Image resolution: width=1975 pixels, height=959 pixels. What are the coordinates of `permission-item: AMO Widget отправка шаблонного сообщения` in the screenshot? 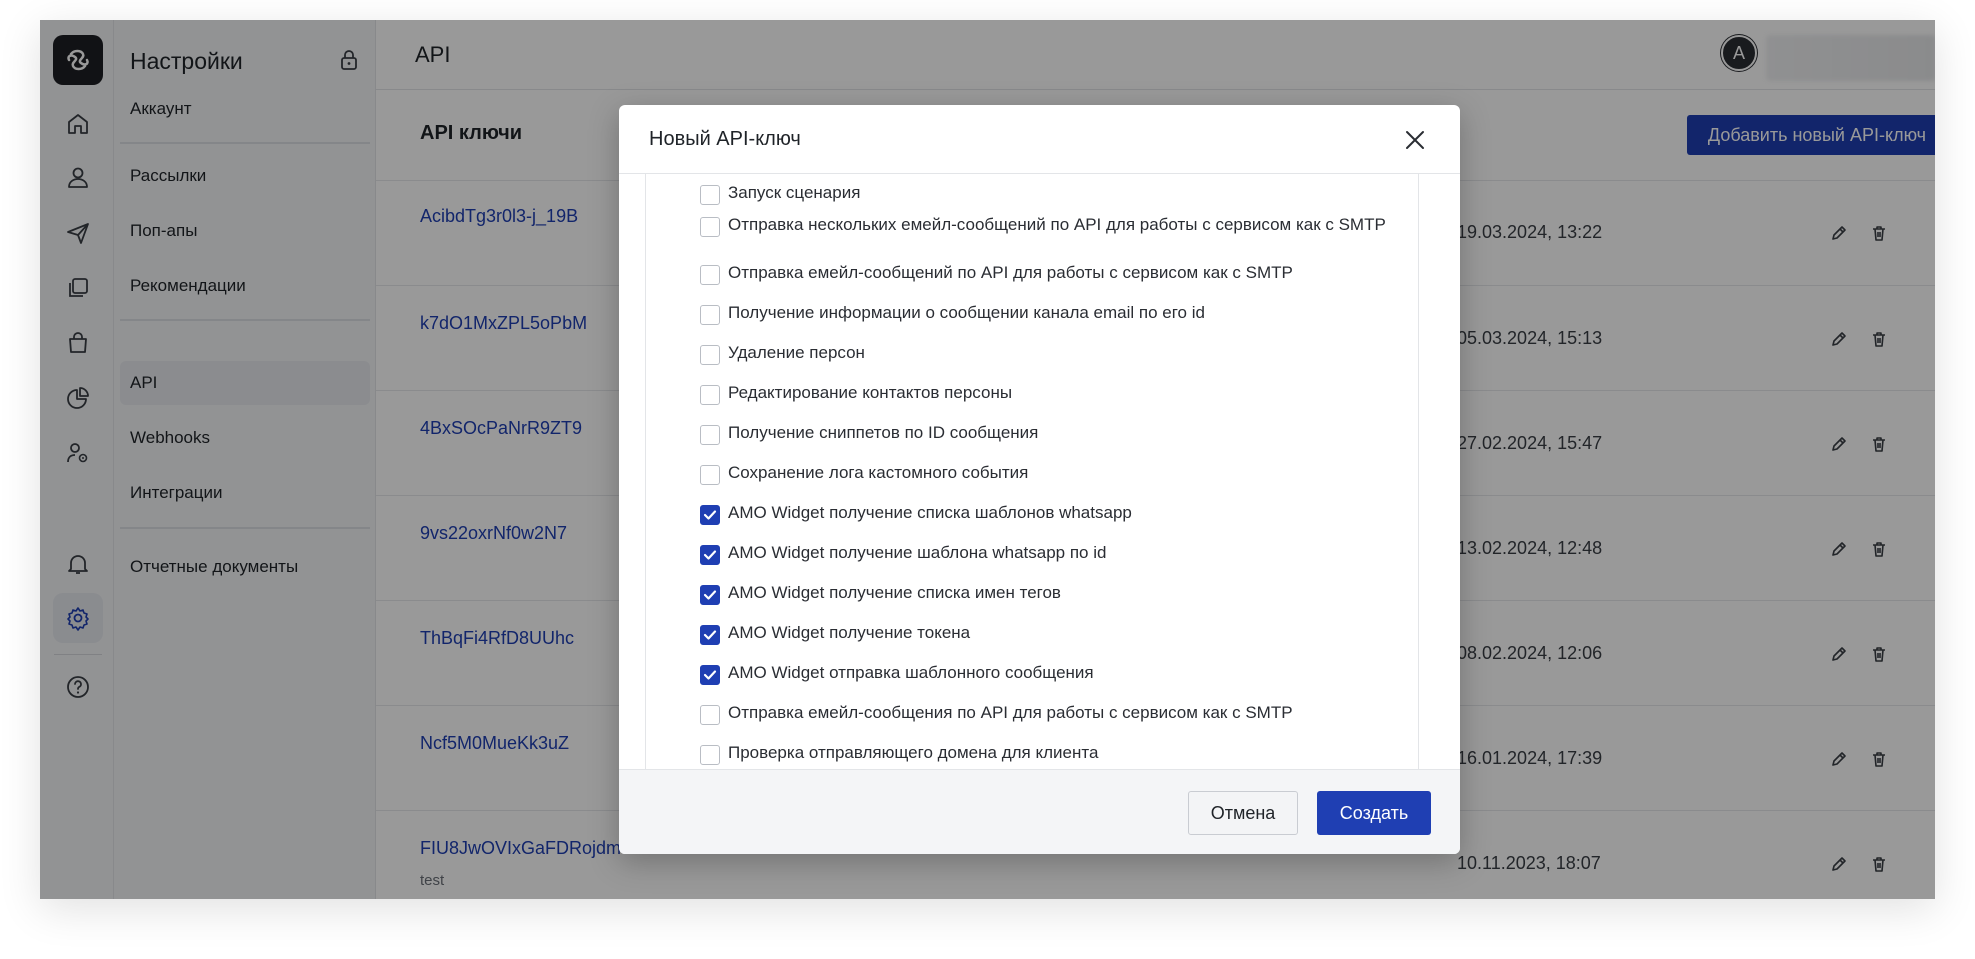 It's located at (1054, 674).